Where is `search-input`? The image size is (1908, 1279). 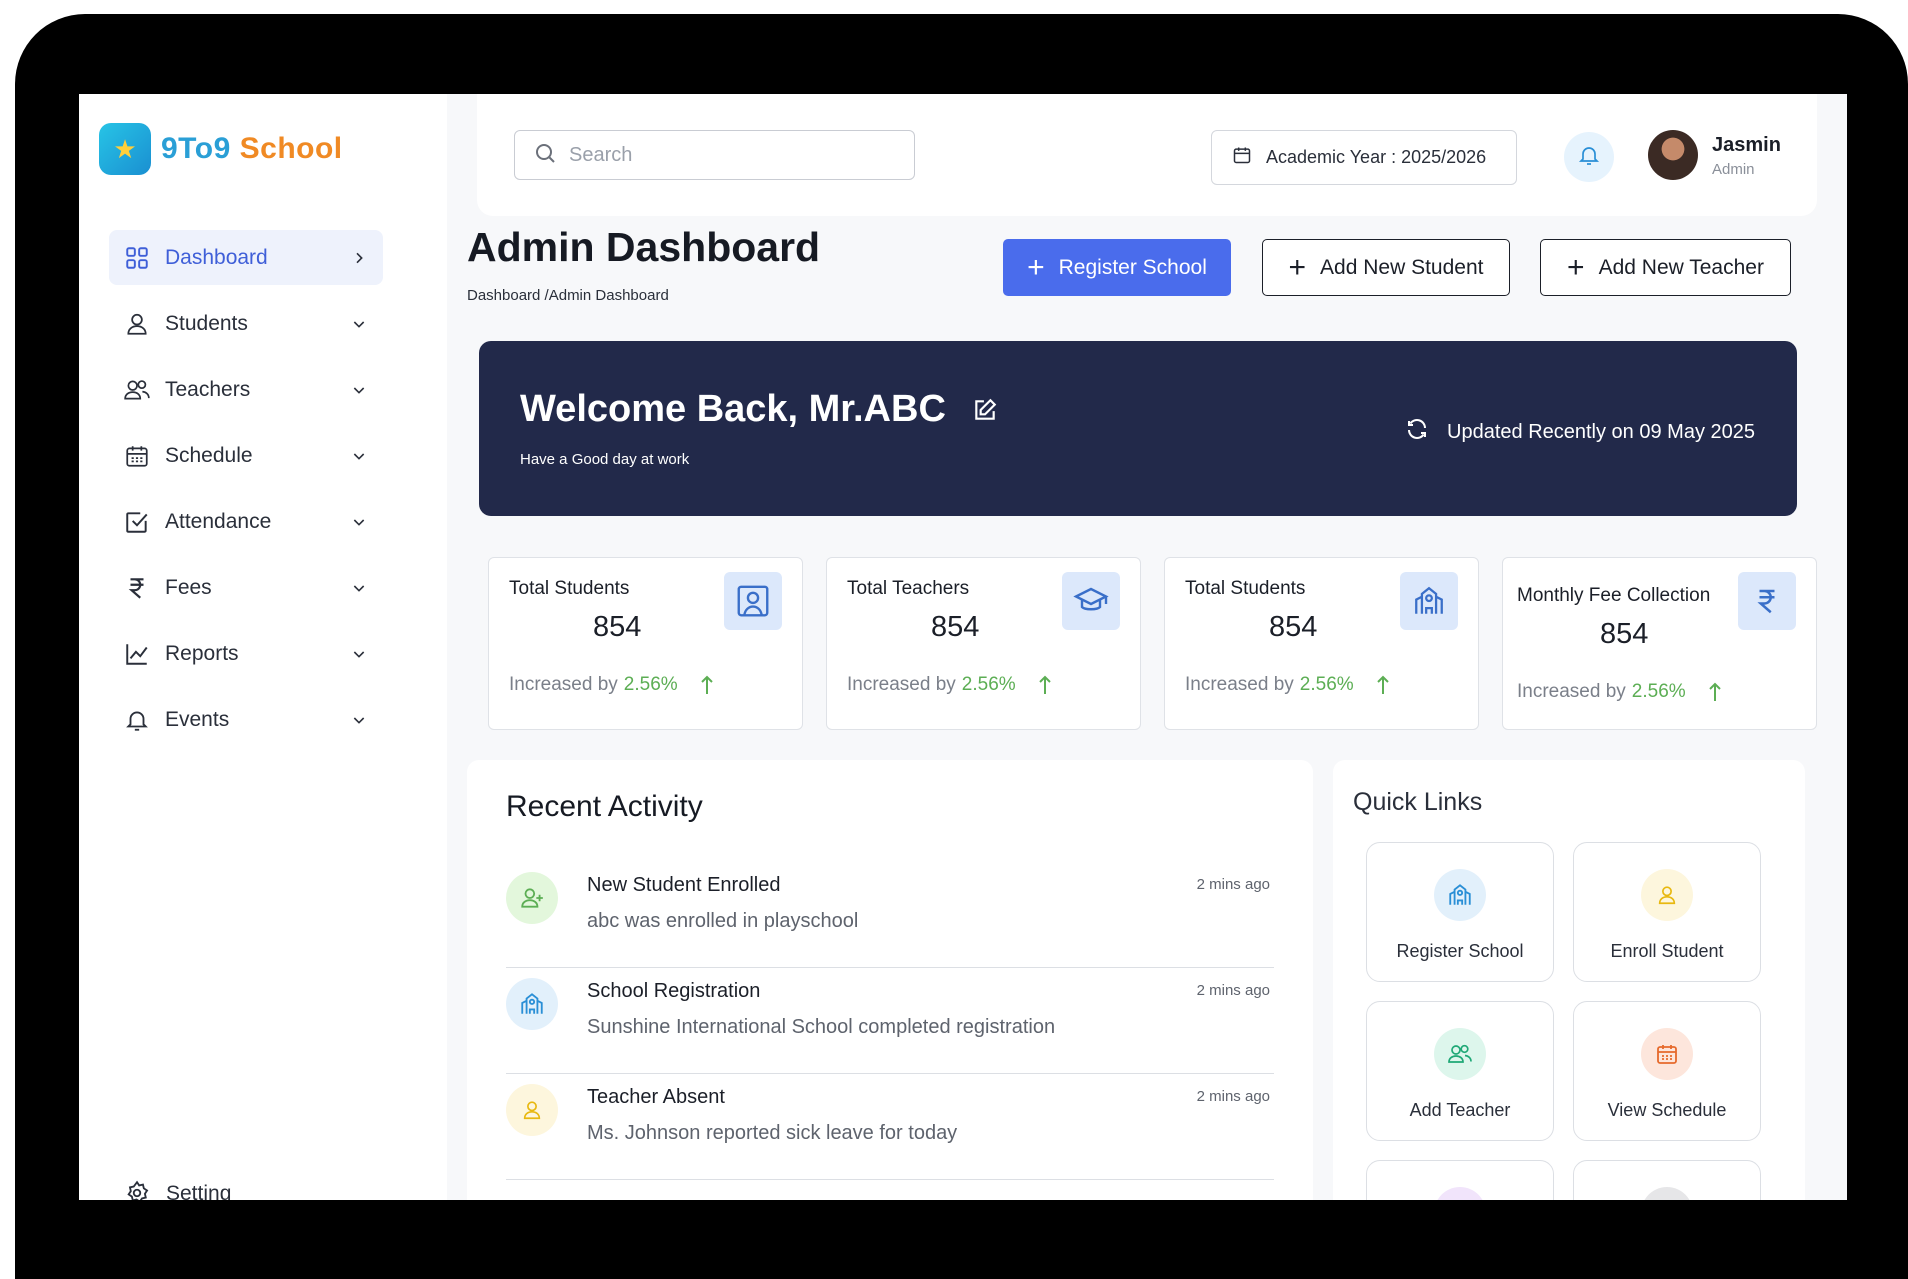
search-input is located at coordinates (729, 155).